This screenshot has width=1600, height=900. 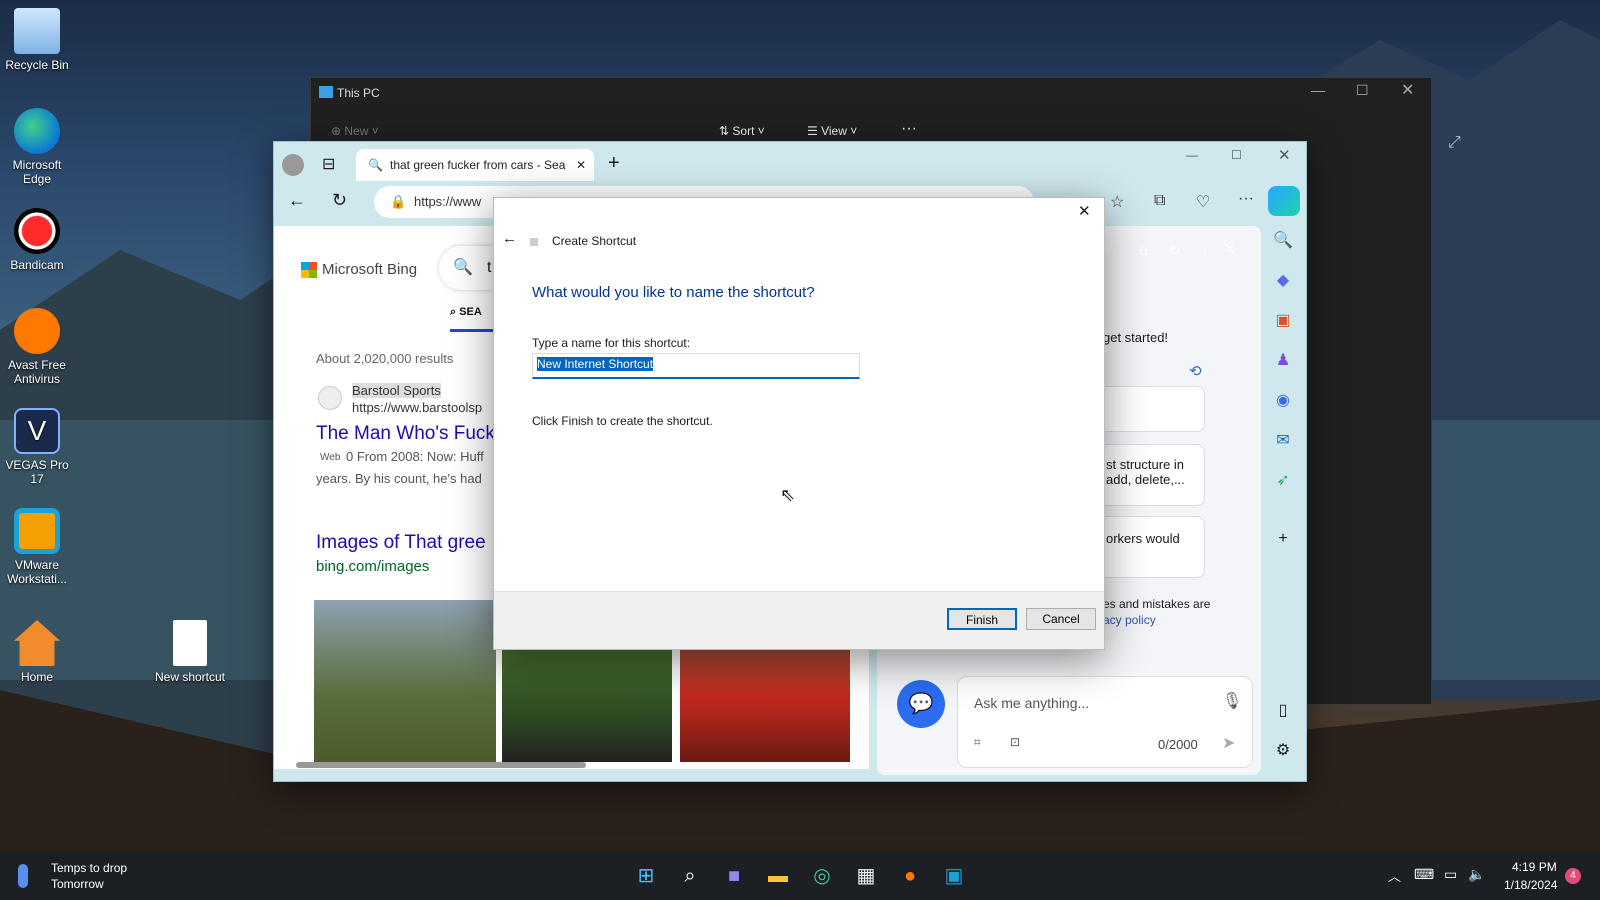 What do you see at coordinates (1195, 371) in the screenshot?
I see `swap-icon: ⟲` at bounding box center [1195, 371].